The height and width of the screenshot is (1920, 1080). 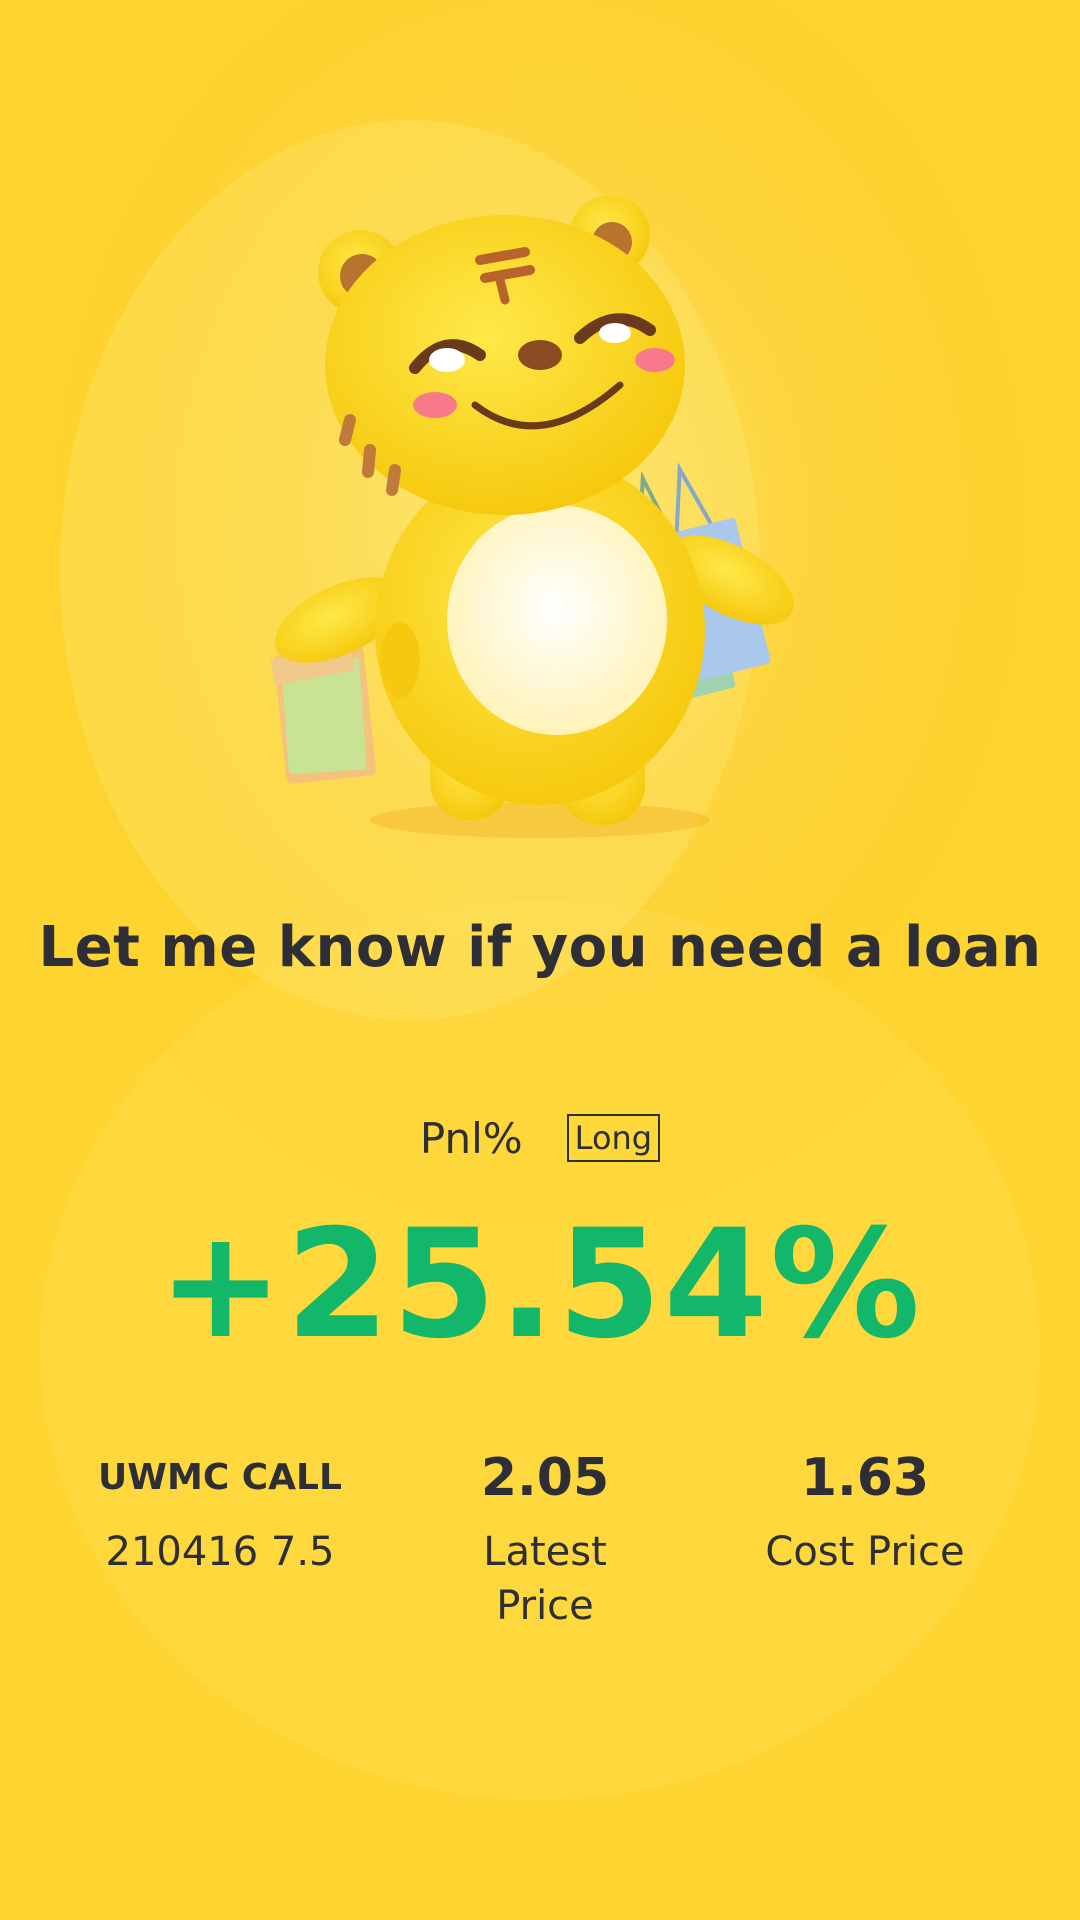 What do you see at coordinates (471, 1138) in the screenshot?
I see `pnl-label: Pnl%` at bounding box center [471, 1138].